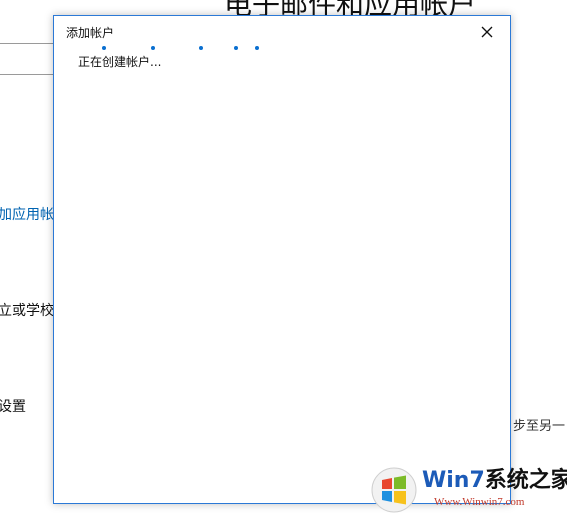  What do you see at coordinates (90, 33) in the screenshot?
I see `dialog-title: 添加帐户` at bounding box center [90, 33].